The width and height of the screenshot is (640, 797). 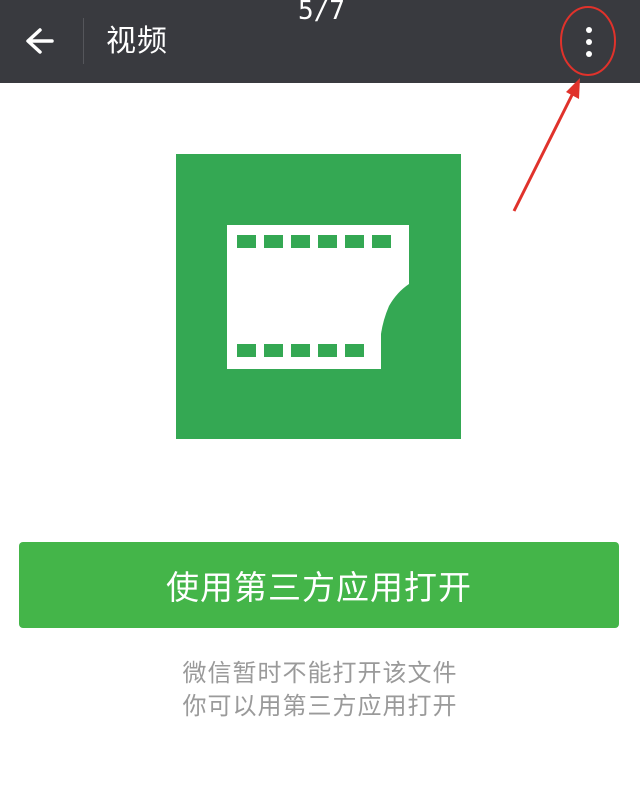 What do you see at coordinates (544, 151) in the screenshot?
I see `annotation-arrow` at bounding box center [544, 151].